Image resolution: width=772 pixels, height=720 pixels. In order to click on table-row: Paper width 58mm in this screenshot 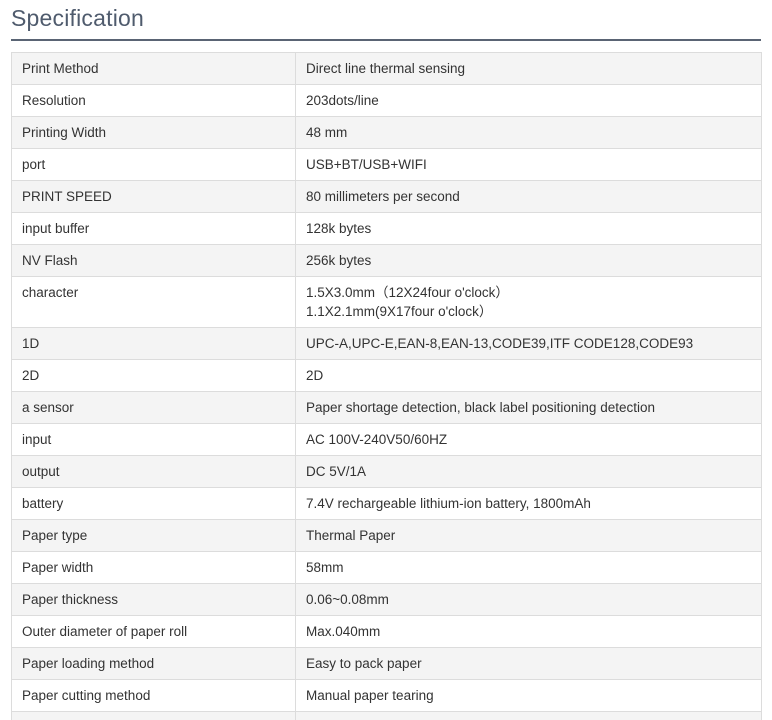, I will do `click(386, 567)`.